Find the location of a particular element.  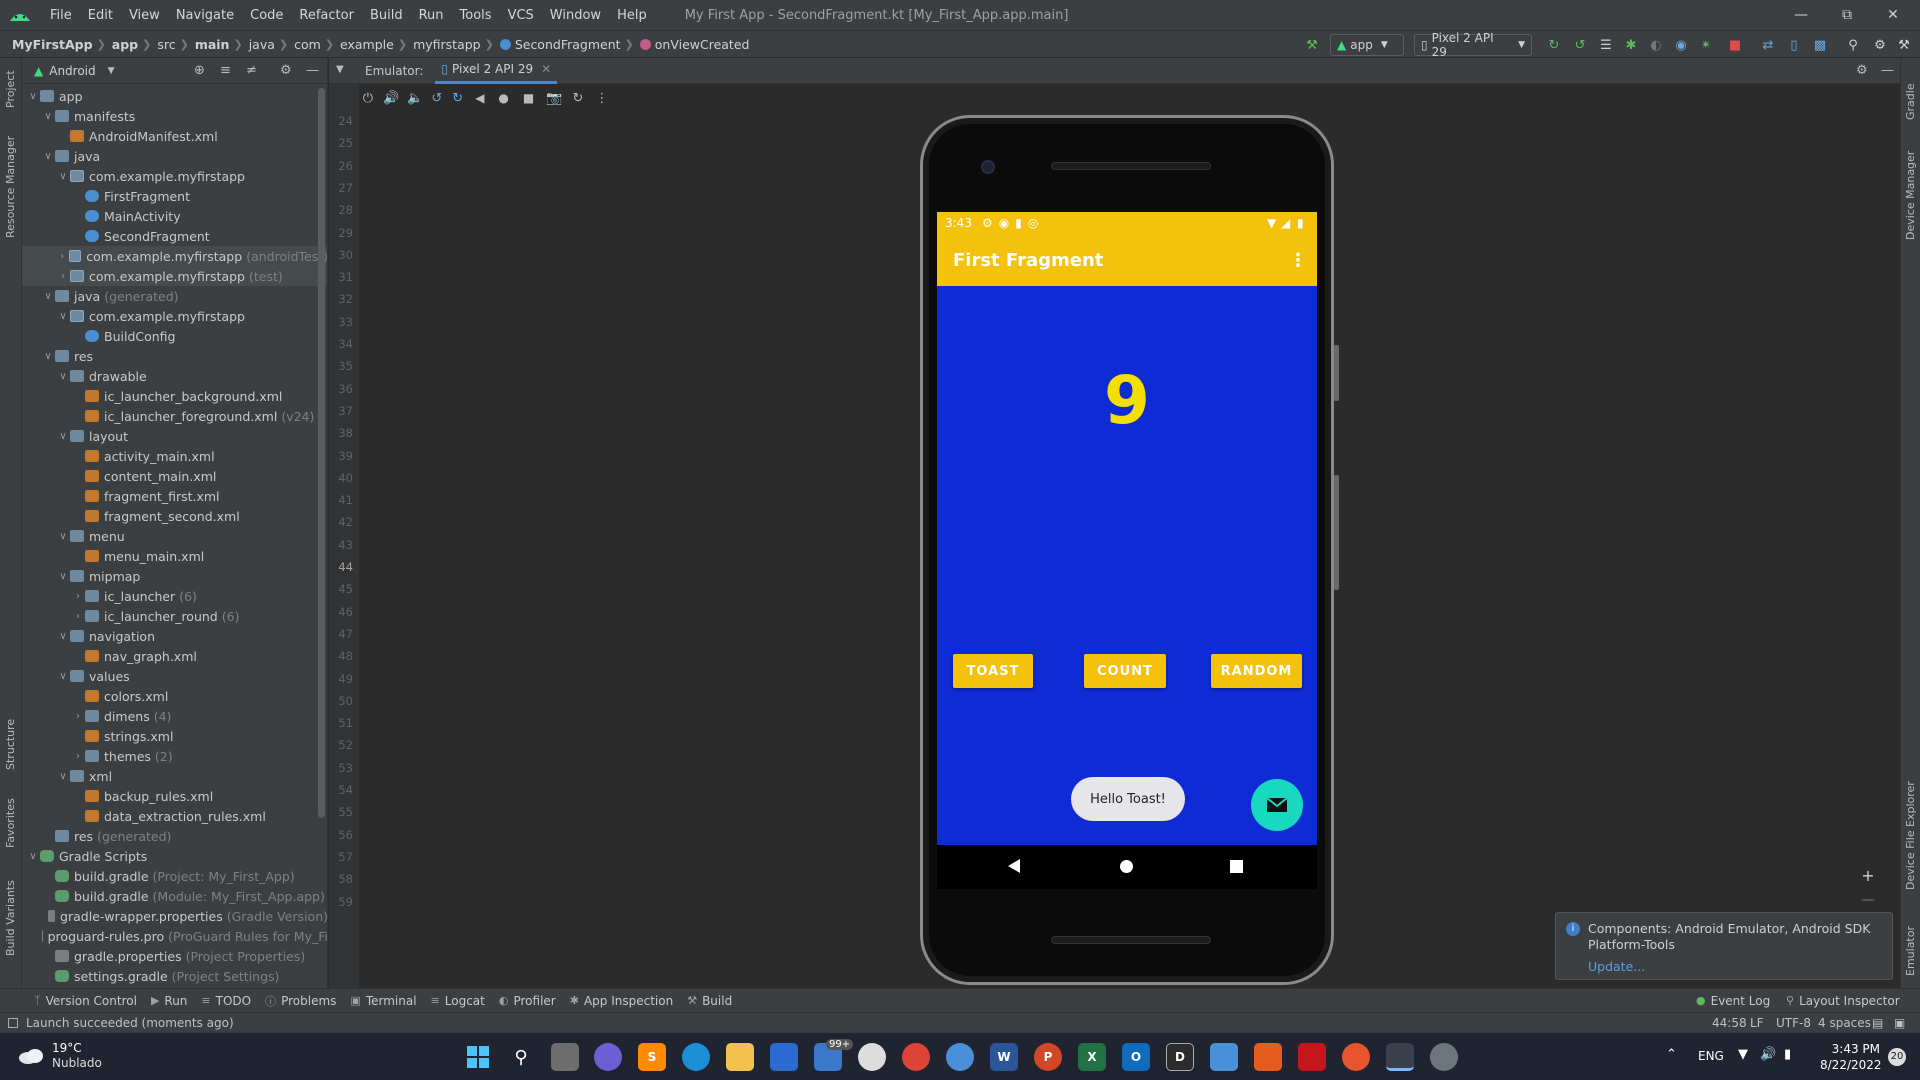

emulator-tab: ▯ Pixel 2 API 29 ✕ is located at coordinates (496, 71).